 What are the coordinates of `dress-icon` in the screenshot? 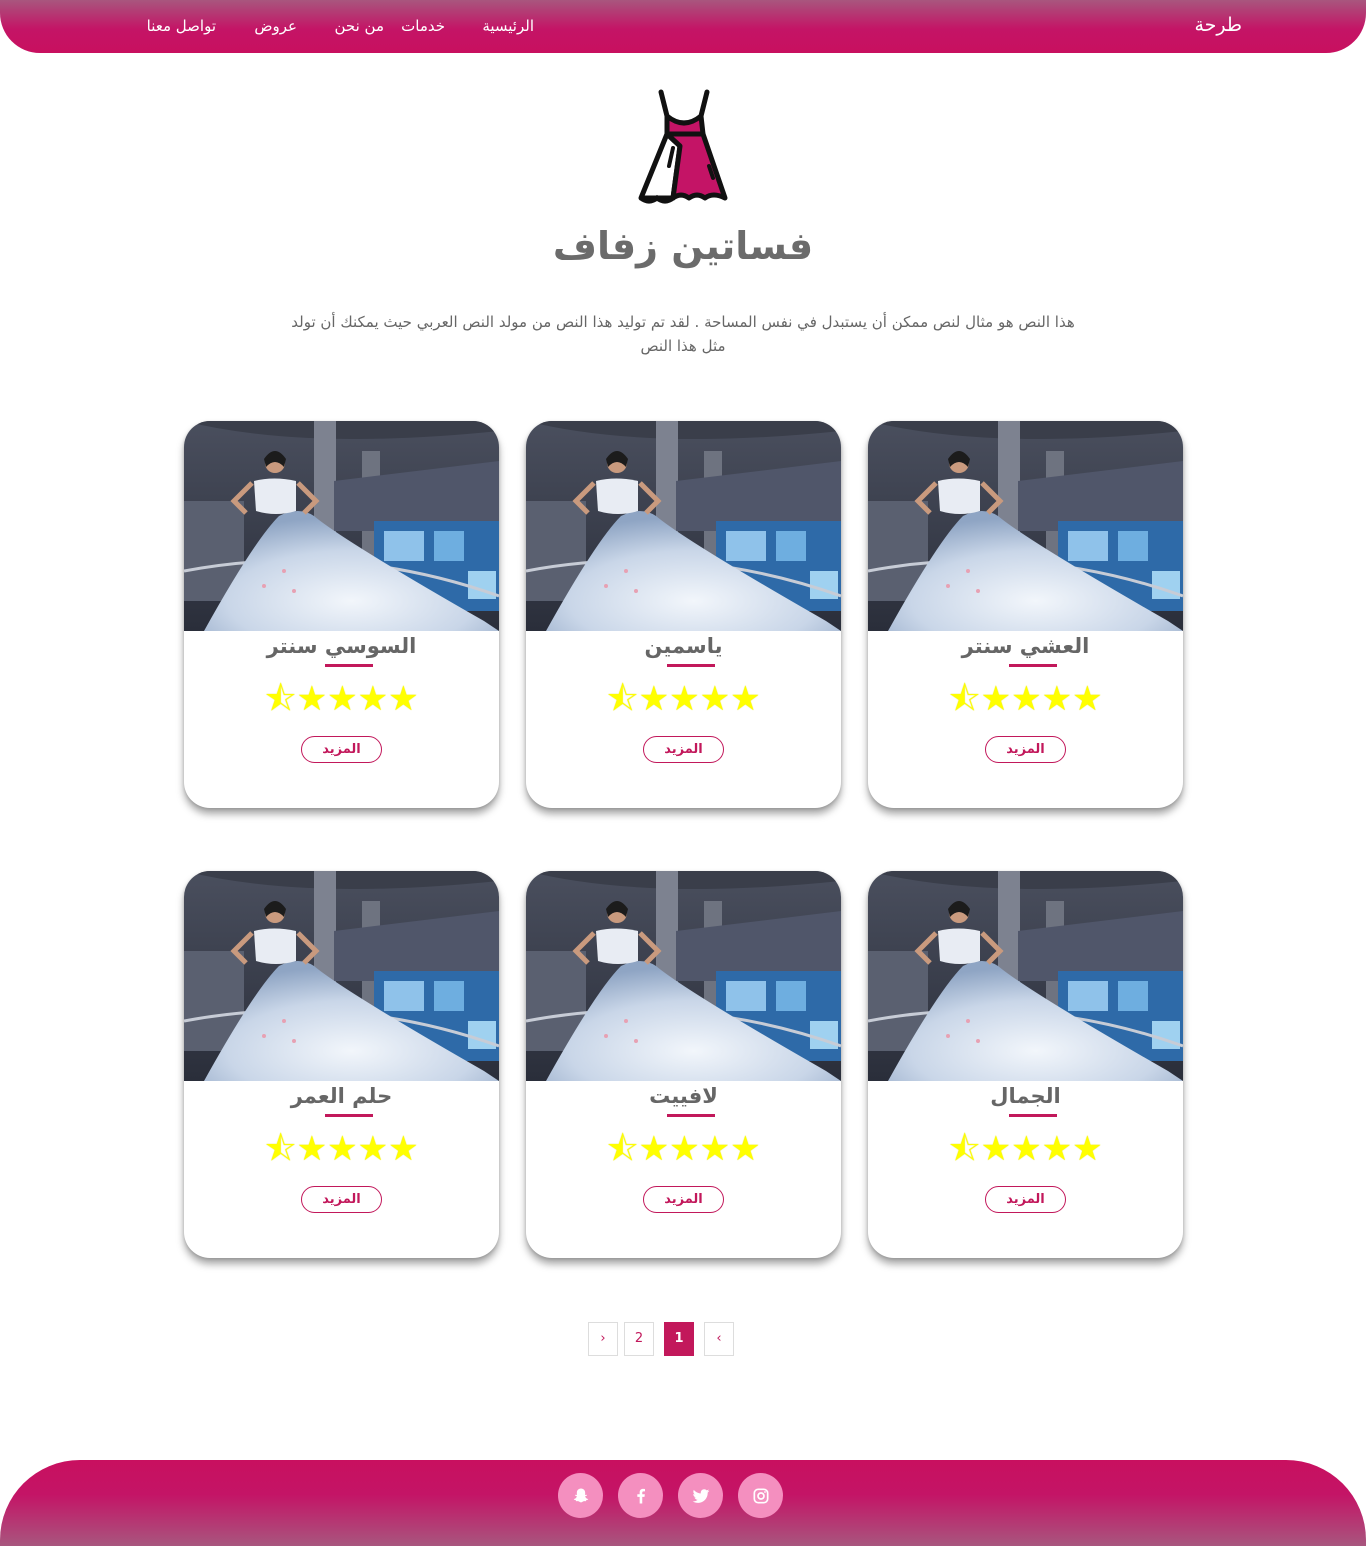 It's located at (683, 147).